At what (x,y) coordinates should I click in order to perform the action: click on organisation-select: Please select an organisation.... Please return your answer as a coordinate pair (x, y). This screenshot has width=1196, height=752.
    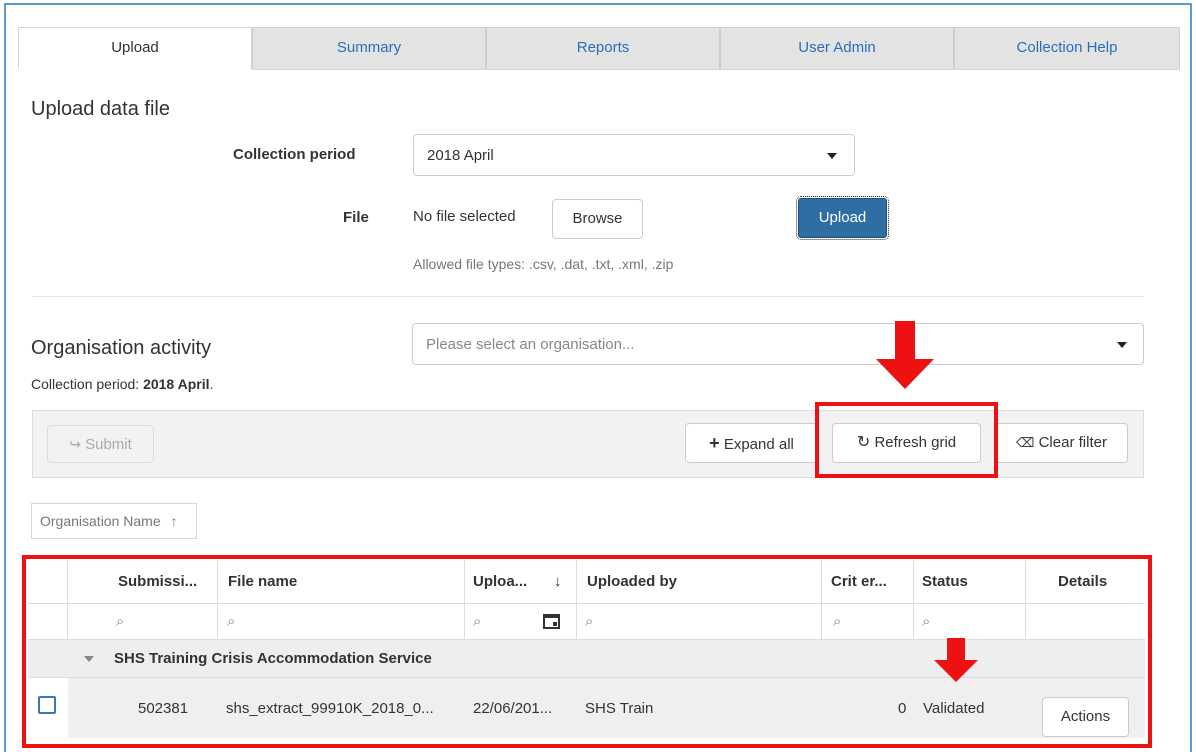
    Looking at the image, I should click on (778, 344).